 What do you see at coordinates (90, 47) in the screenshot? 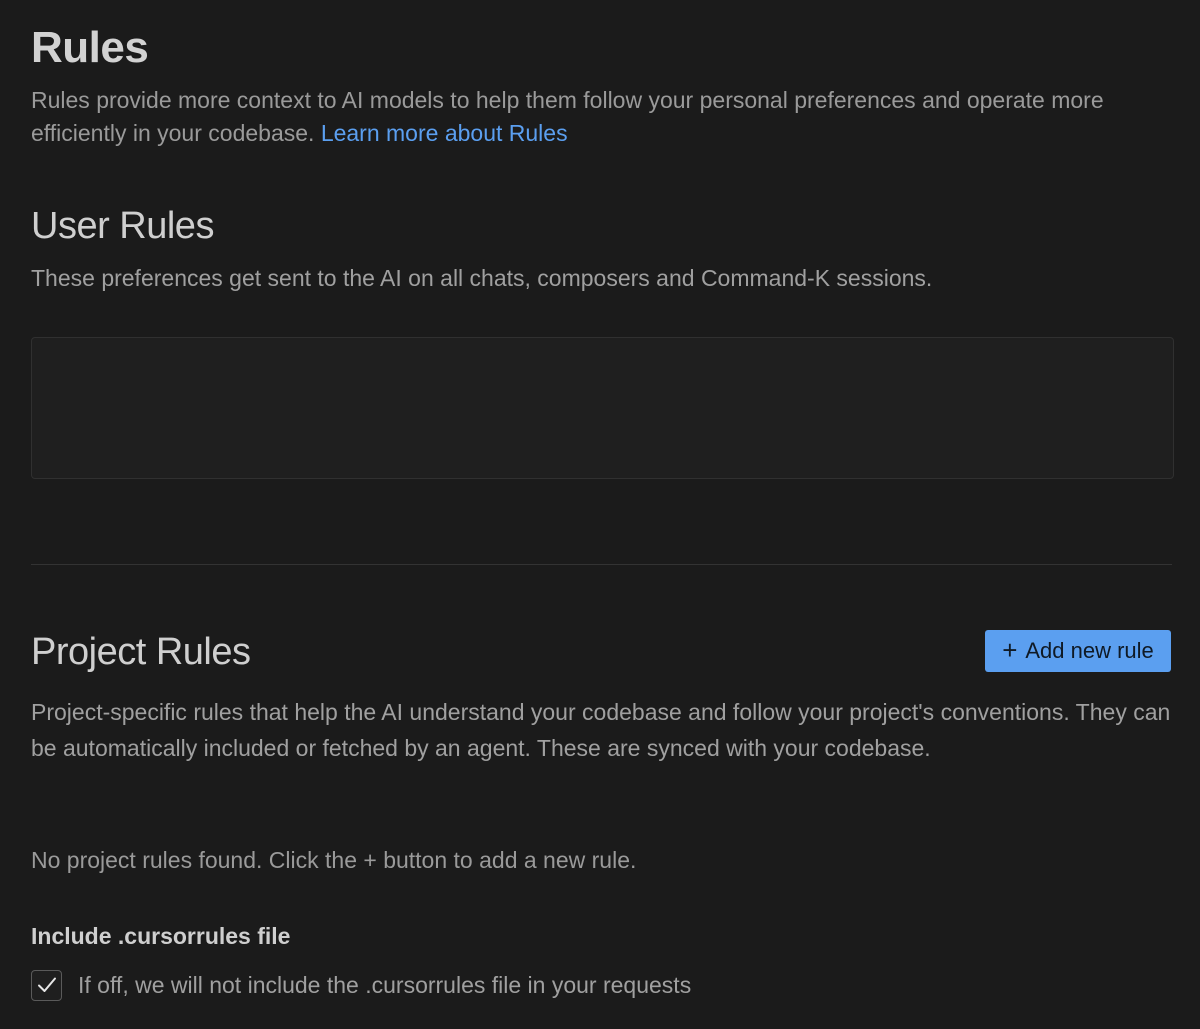
I see `page-title: Rules` at bounding box center [90, 47].